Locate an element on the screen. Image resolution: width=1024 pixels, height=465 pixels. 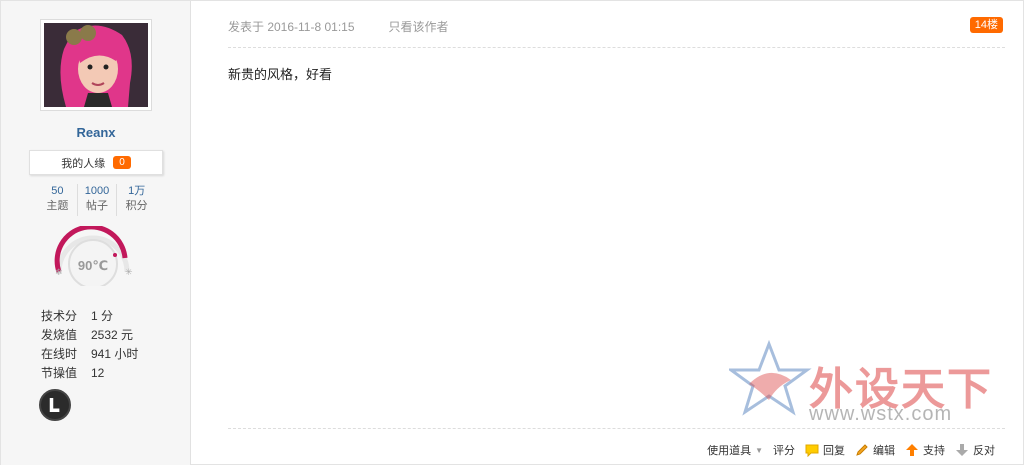
user-info: 技术分 1 分 发烧值 2532 元 在线时 941 小时 节操值 12 is located at coordinates (89, 345).